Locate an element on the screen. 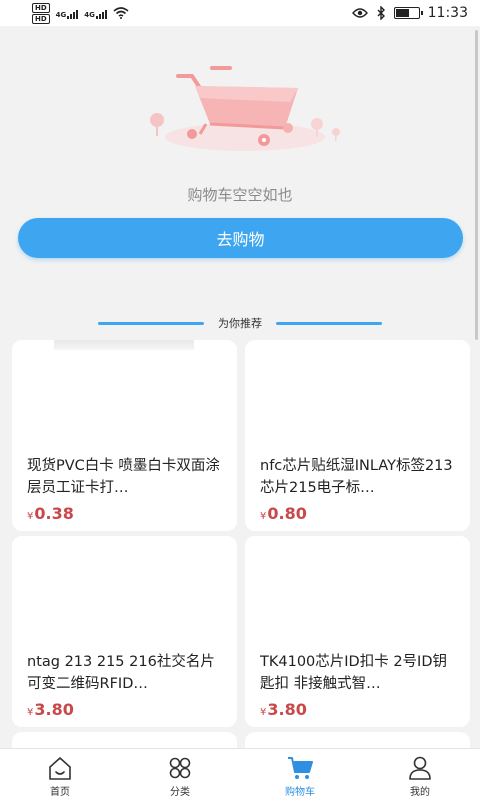 The image size is (480, 800). tab-home: 首页 is located at coordinates (60, 774).